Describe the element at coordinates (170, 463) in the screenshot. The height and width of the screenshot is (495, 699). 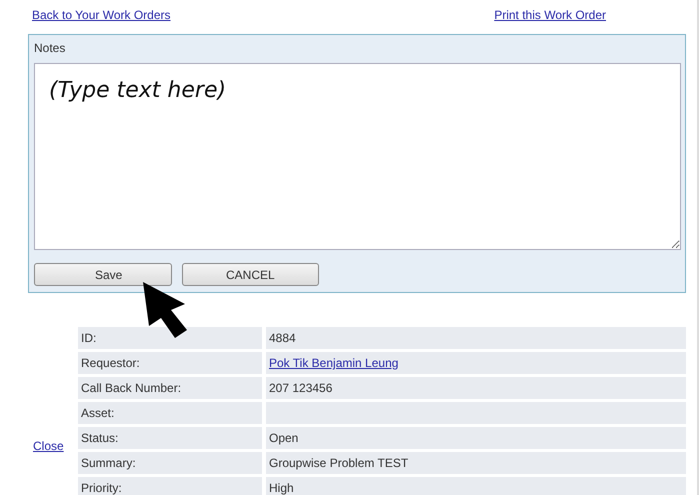
I see `field-label: Summary:` at that location.